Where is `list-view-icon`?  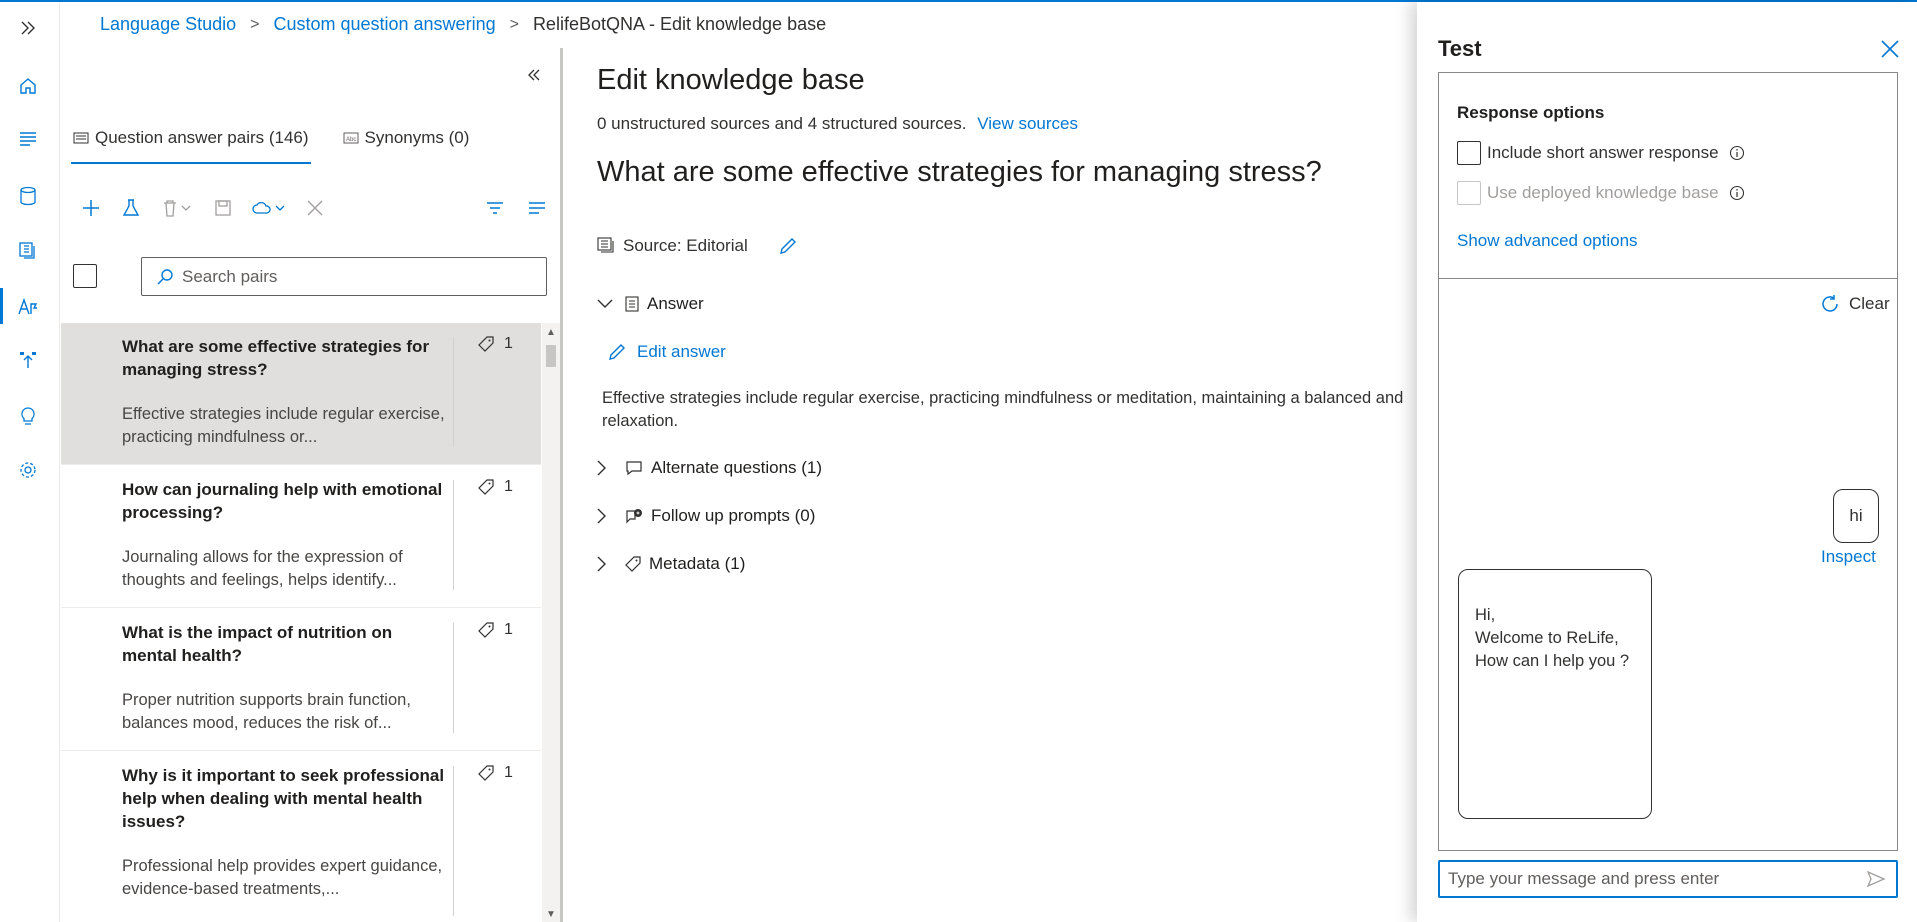
list-view-icon is located at coordinates (537, 208).